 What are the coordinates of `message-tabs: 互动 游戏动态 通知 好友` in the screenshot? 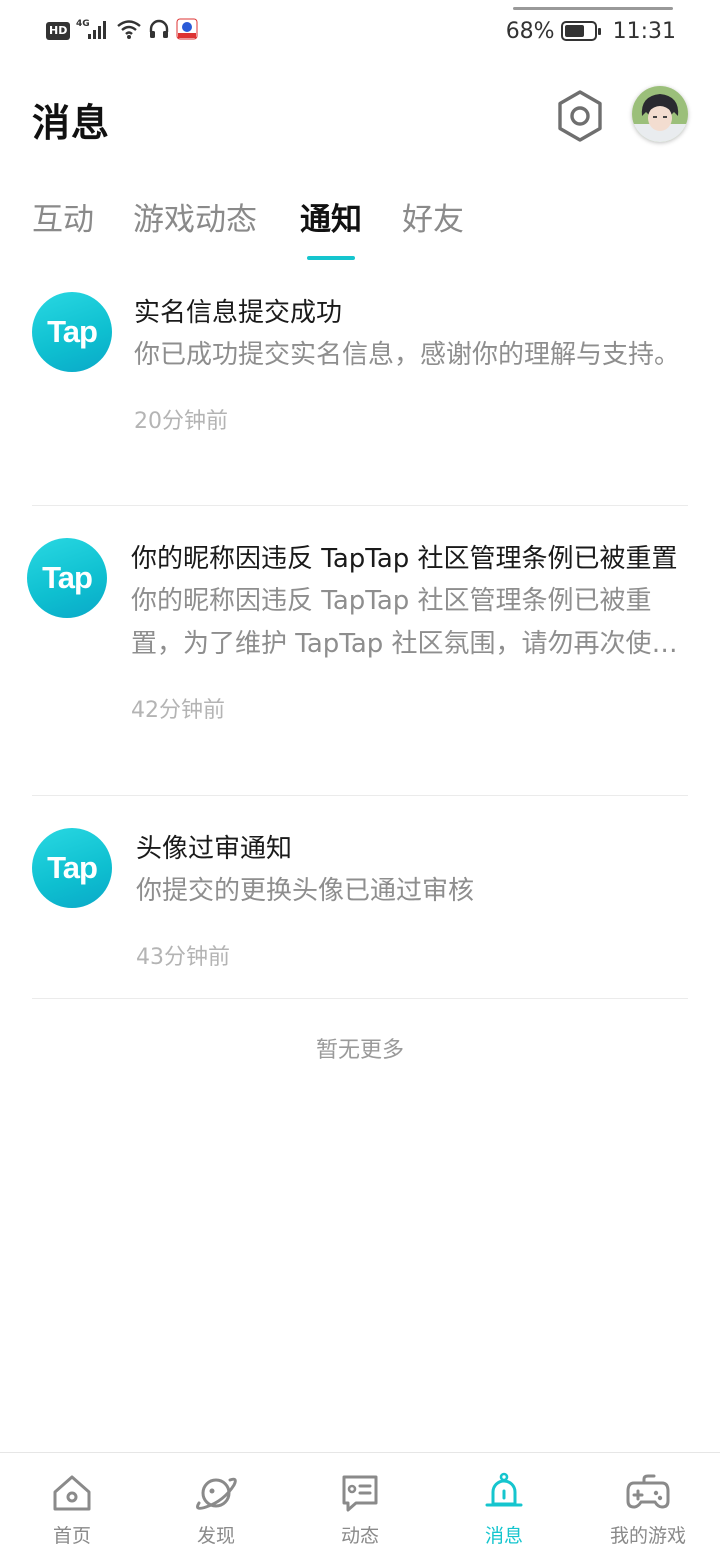 It's located at (360, 226).